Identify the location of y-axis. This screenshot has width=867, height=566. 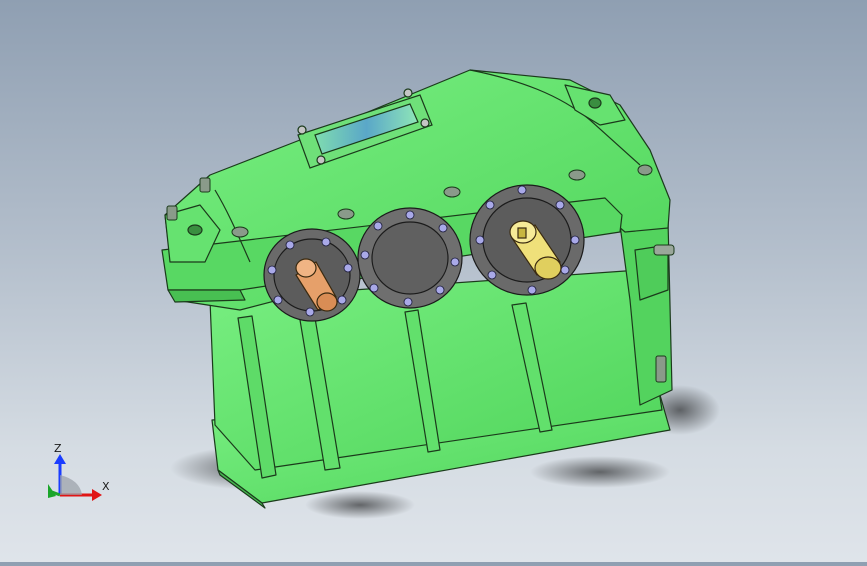
(54, 491).